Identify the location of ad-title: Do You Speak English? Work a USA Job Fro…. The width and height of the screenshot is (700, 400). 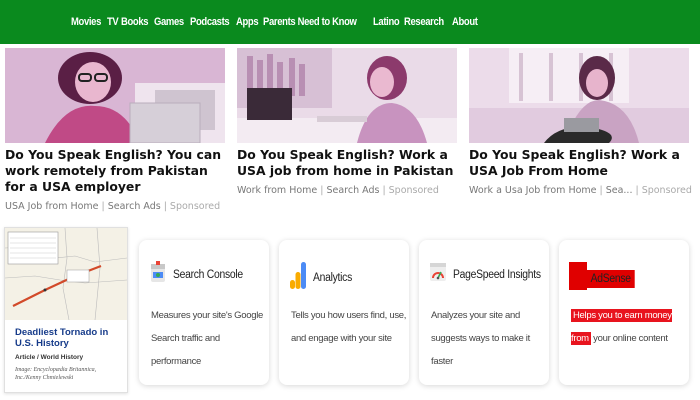
(579, 163).